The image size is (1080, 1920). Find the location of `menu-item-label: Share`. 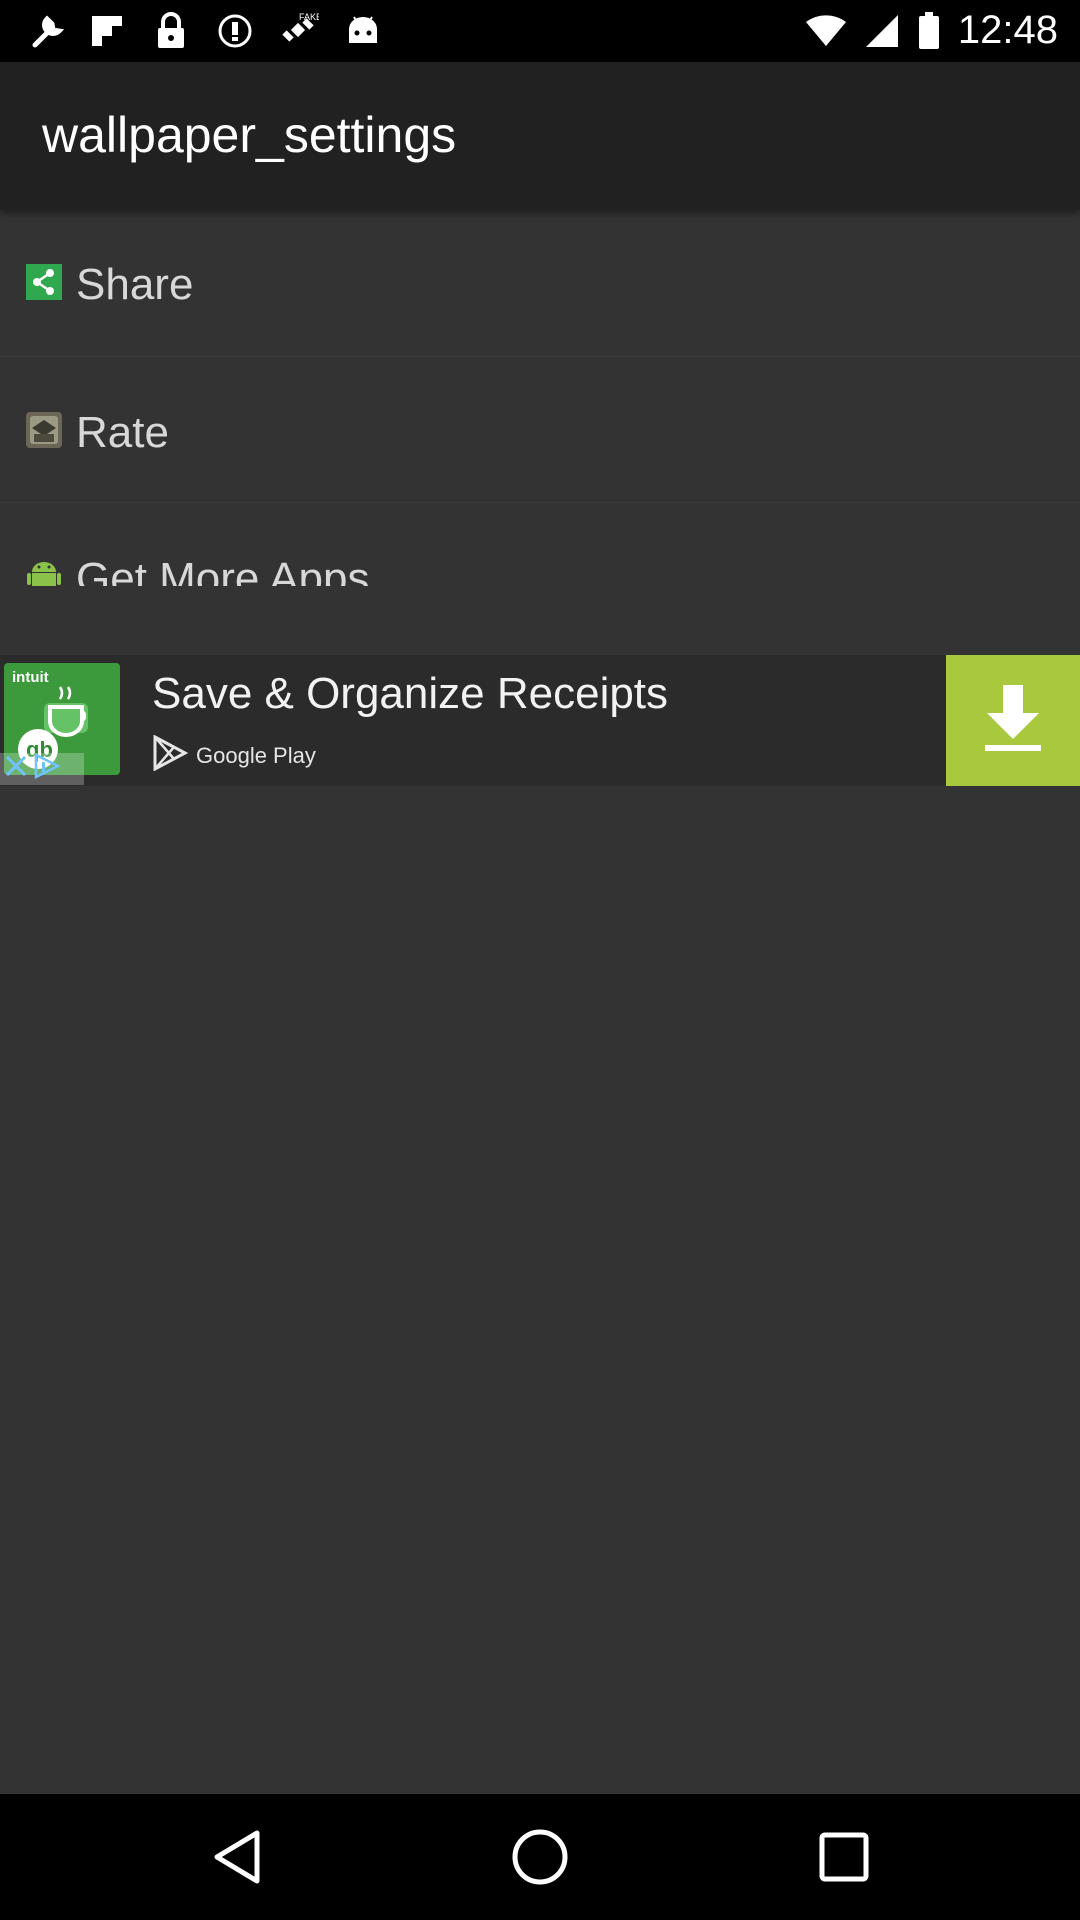

menu-item-label: Share is located at coordinates (135, 284).